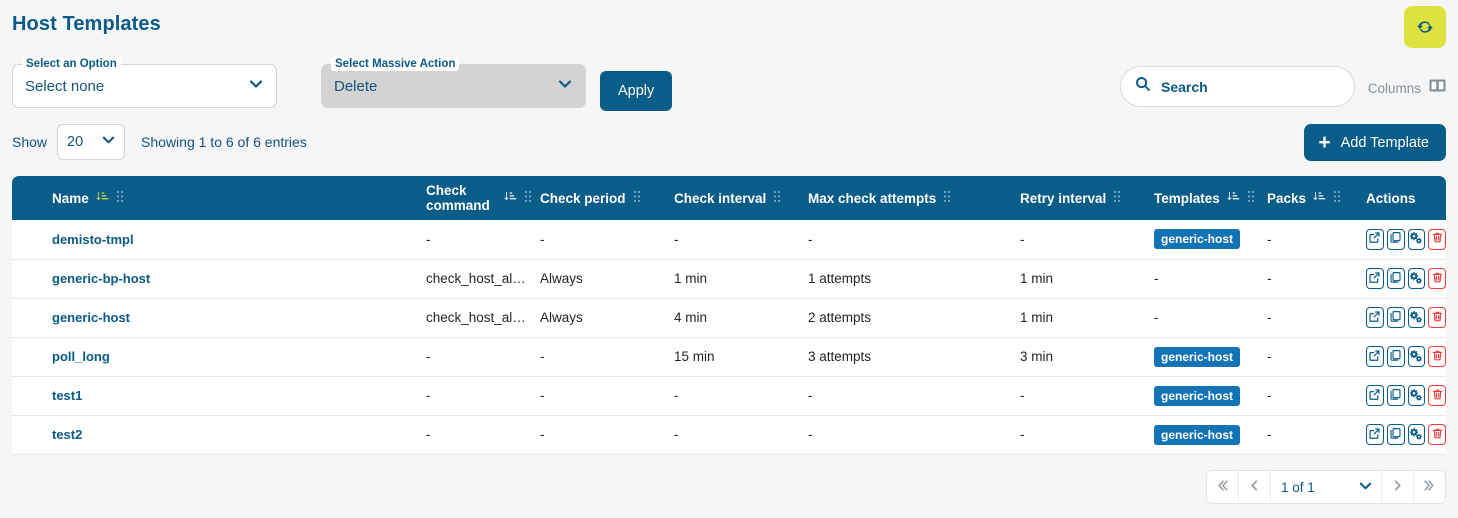 The image size is (1458, 518). I want to click on column-header-packs: Packs, so click(1308, 198).